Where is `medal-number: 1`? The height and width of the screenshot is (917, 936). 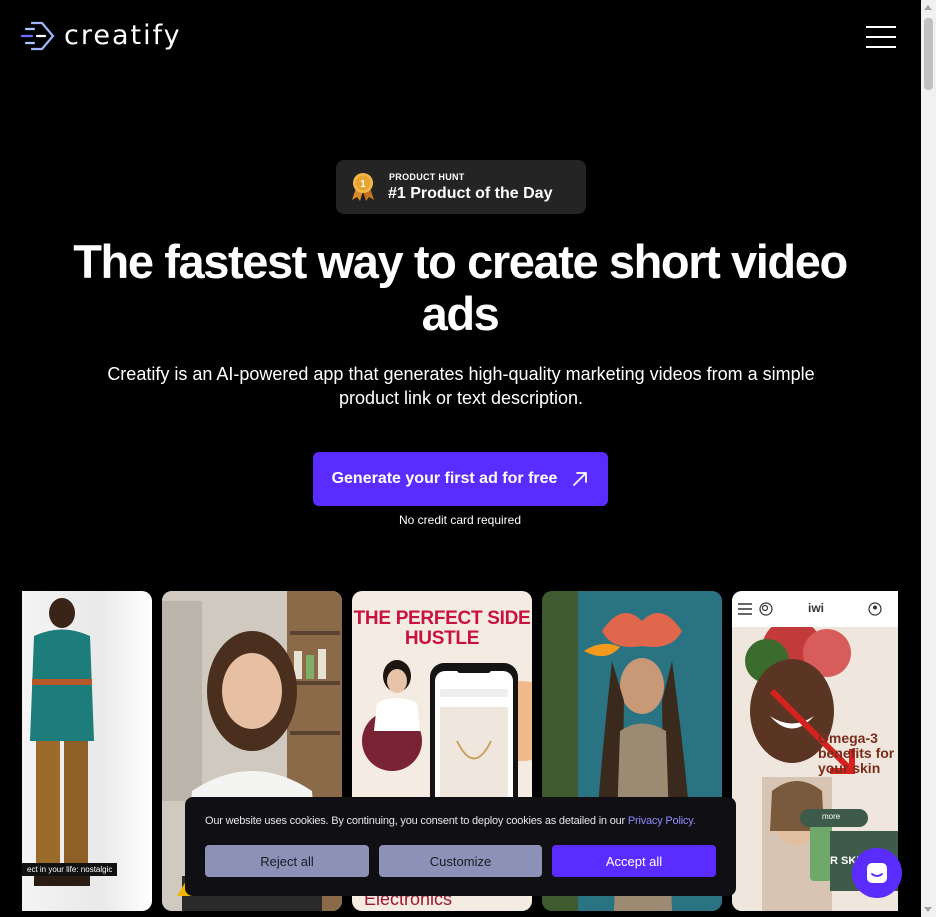 medal-number: 1 is located at coordinates (363, 184).